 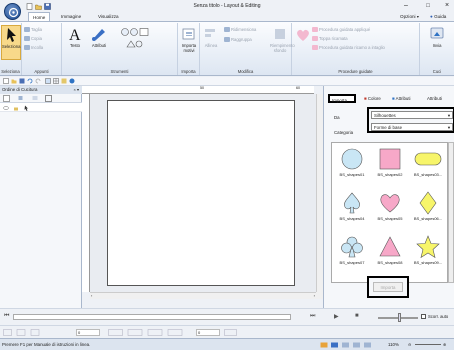 What do you see at coordinates (388, 287) in the screenshot?
I see `import-button: Importa` at bounding box center [388, 287].